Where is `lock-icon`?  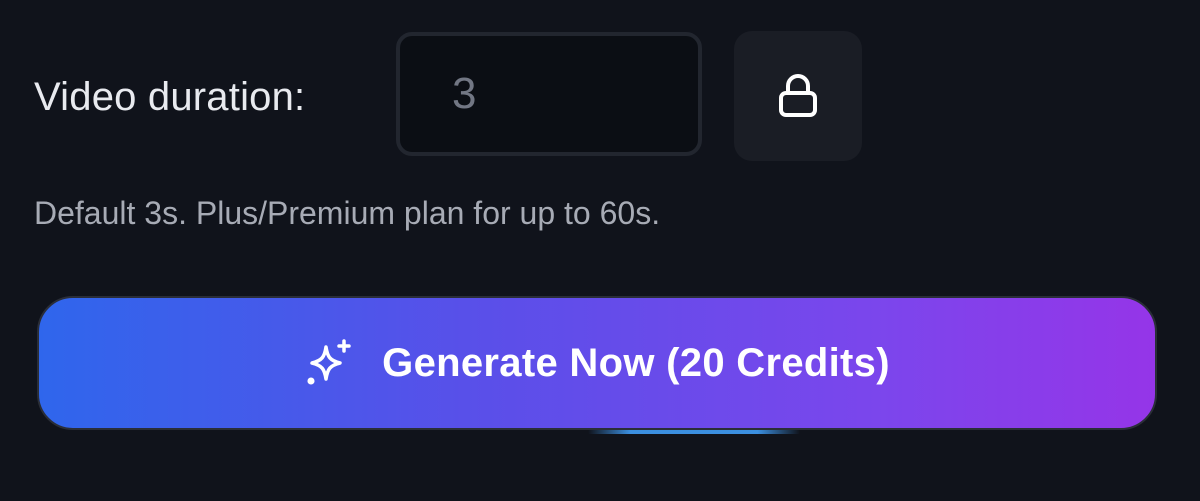 lock-icon is located at coordinates (798, 96).